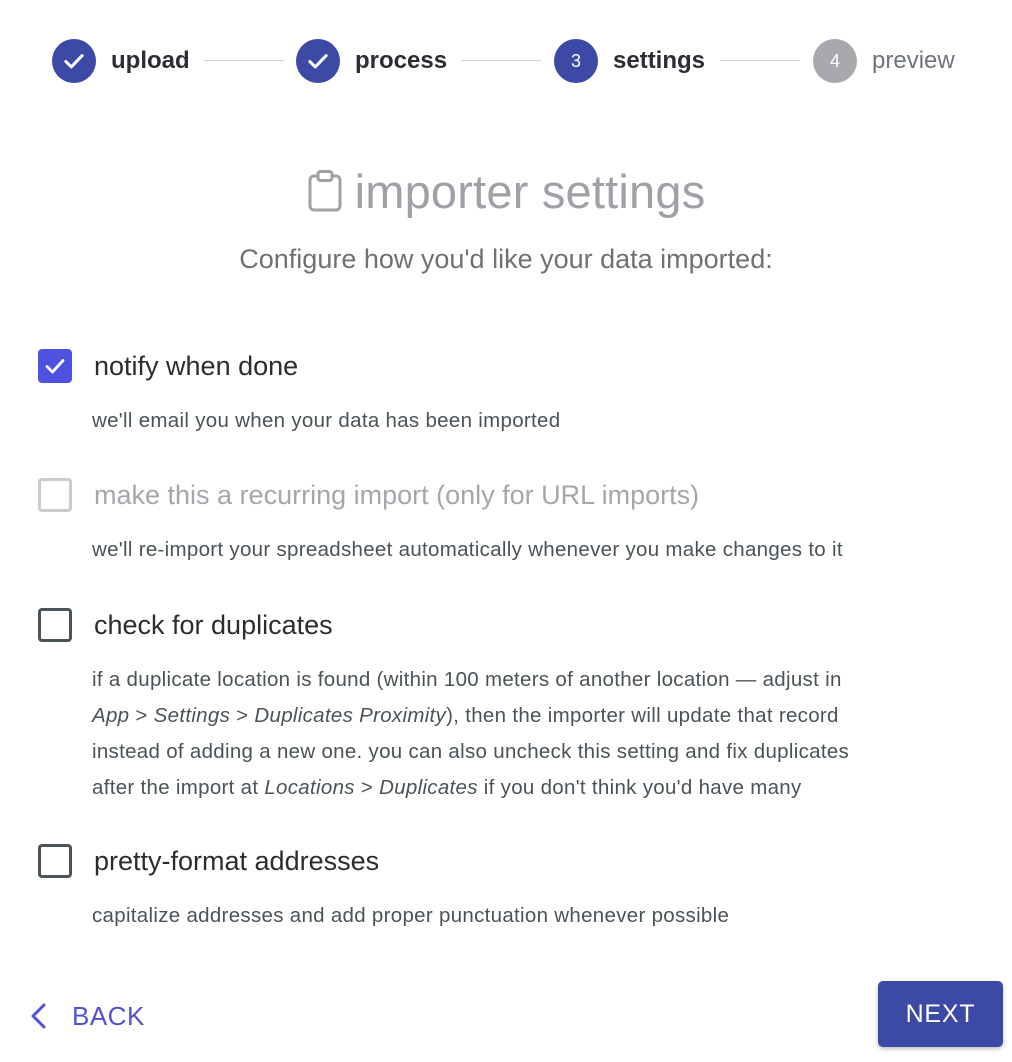  Describe the element at coordinates (74, 61) in the screenshot. I see `step-upload-check-icon` at that location.